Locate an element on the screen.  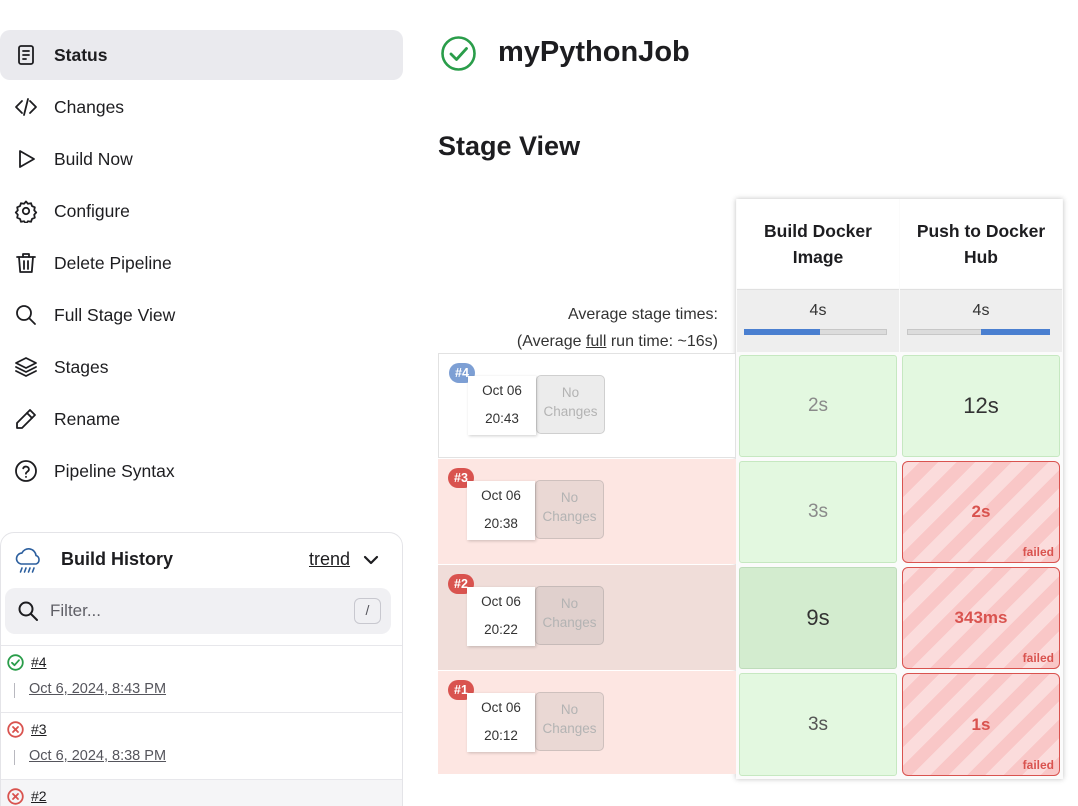
stage-name: Push to Docker Hub is located at coordinates (981, 243).